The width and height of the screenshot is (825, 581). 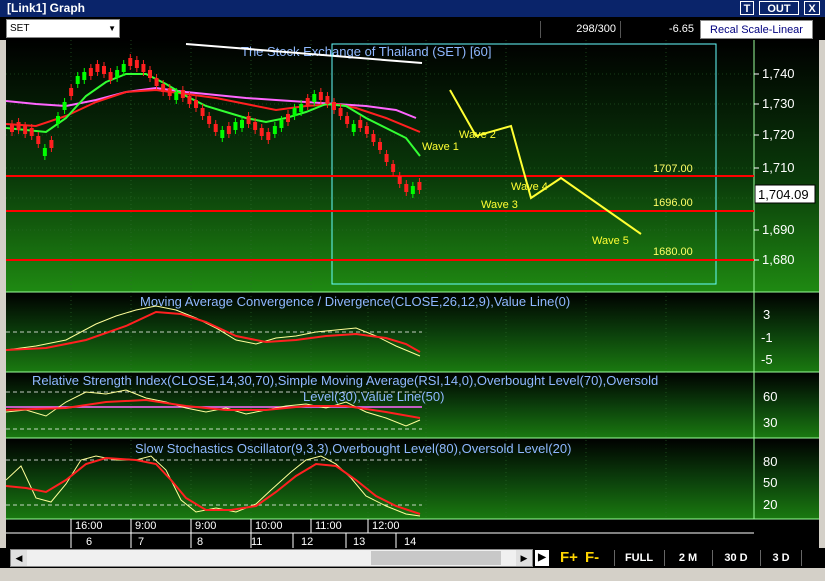 What do you see at coordinates (410, 542) in the screenshot?
I see `date-tick: 14` at bounding box center [410, 542].